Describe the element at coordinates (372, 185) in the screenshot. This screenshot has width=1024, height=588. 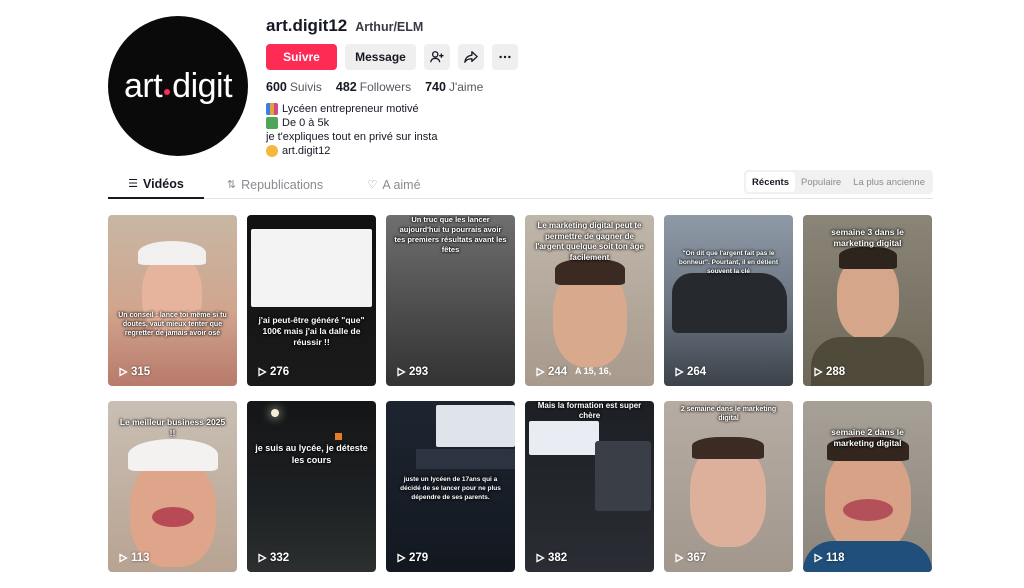
I see `heart-icon: ♡` at that location.